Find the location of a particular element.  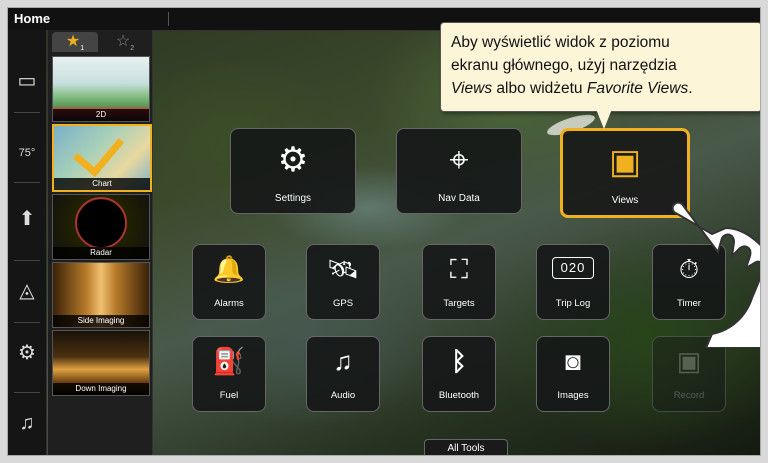

thumb-label: 2D is located at coordinates (101, 115).